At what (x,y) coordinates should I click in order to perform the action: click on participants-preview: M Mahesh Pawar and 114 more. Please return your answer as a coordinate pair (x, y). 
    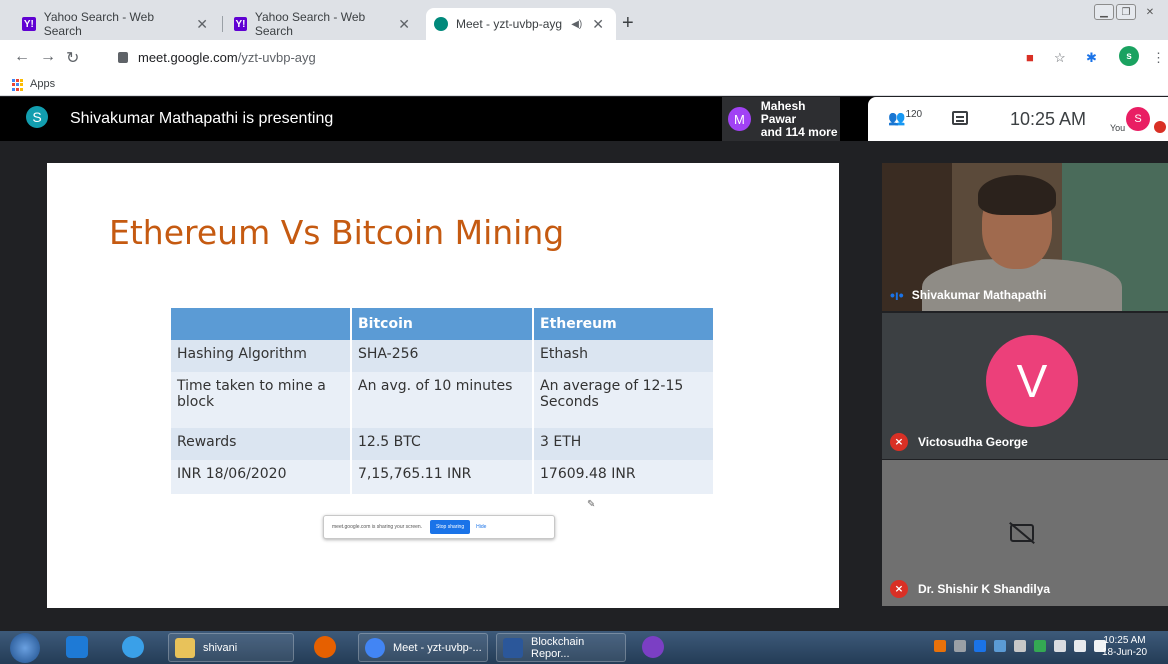
    Looking at the image, I should click on (781, 119).